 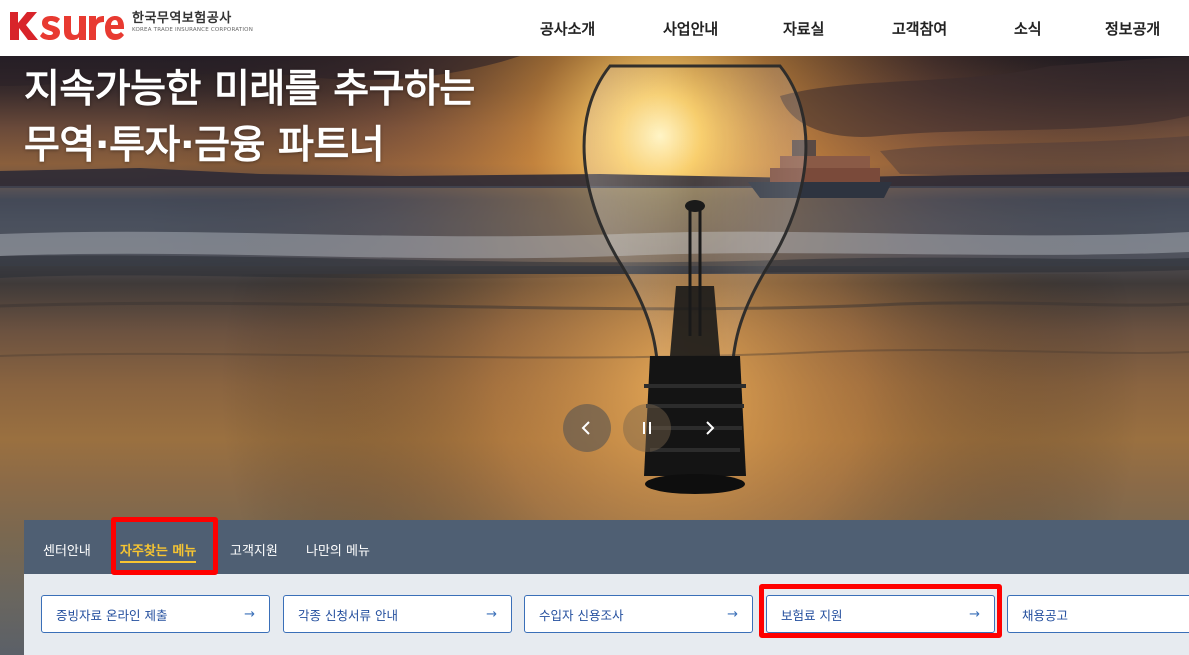 I want to click on nav-item-business: 사업안내, so click(x=690, y=28).